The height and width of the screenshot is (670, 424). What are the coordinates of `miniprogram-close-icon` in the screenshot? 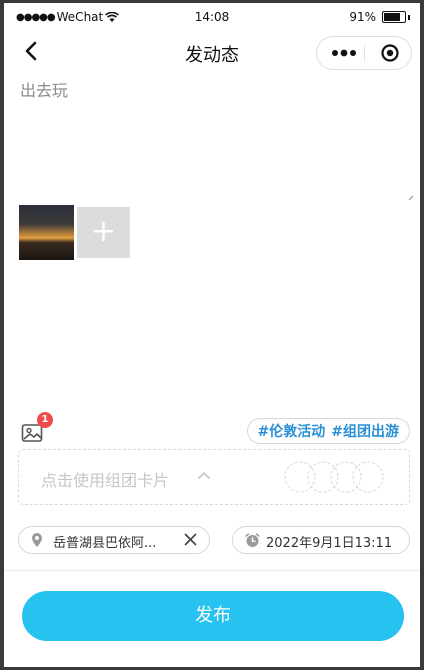 It's located at (390, 53).